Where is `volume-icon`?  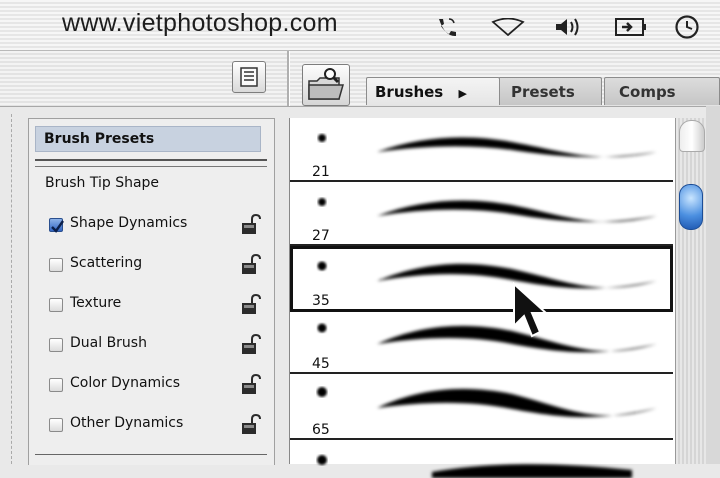
volume-icon is located at coordinates (568, 27).